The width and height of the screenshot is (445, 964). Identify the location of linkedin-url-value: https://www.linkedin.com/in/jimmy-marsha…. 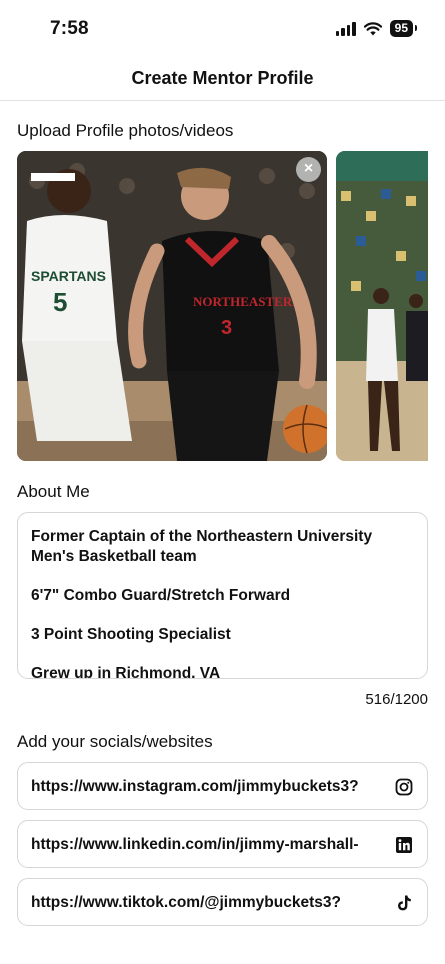
(195, 844).